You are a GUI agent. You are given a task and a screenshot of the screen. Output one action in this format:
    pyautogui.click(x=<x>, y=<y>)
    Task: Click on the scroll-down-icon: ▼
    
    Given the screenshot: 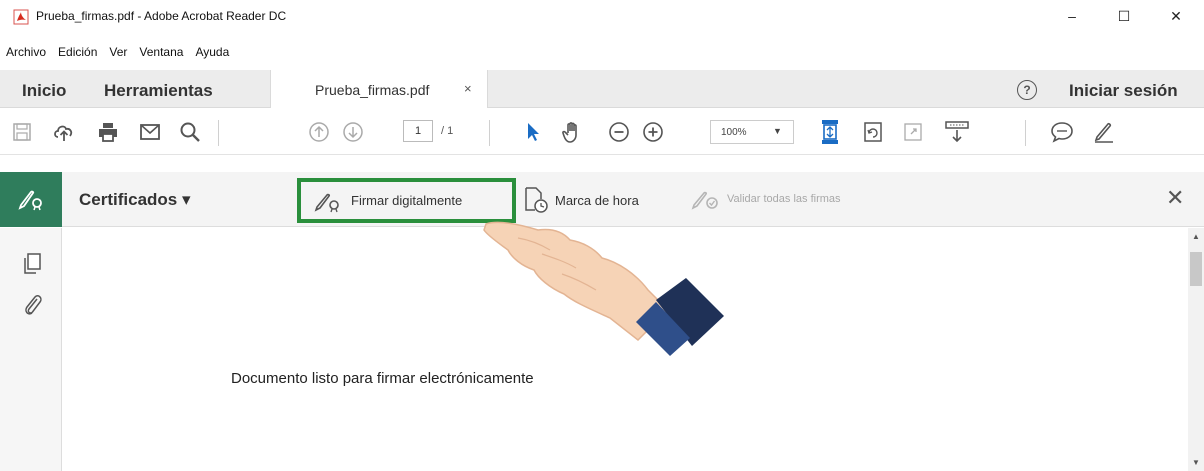 What is the action you would take?
    pyautogui.click(x=1196, y=462)
    